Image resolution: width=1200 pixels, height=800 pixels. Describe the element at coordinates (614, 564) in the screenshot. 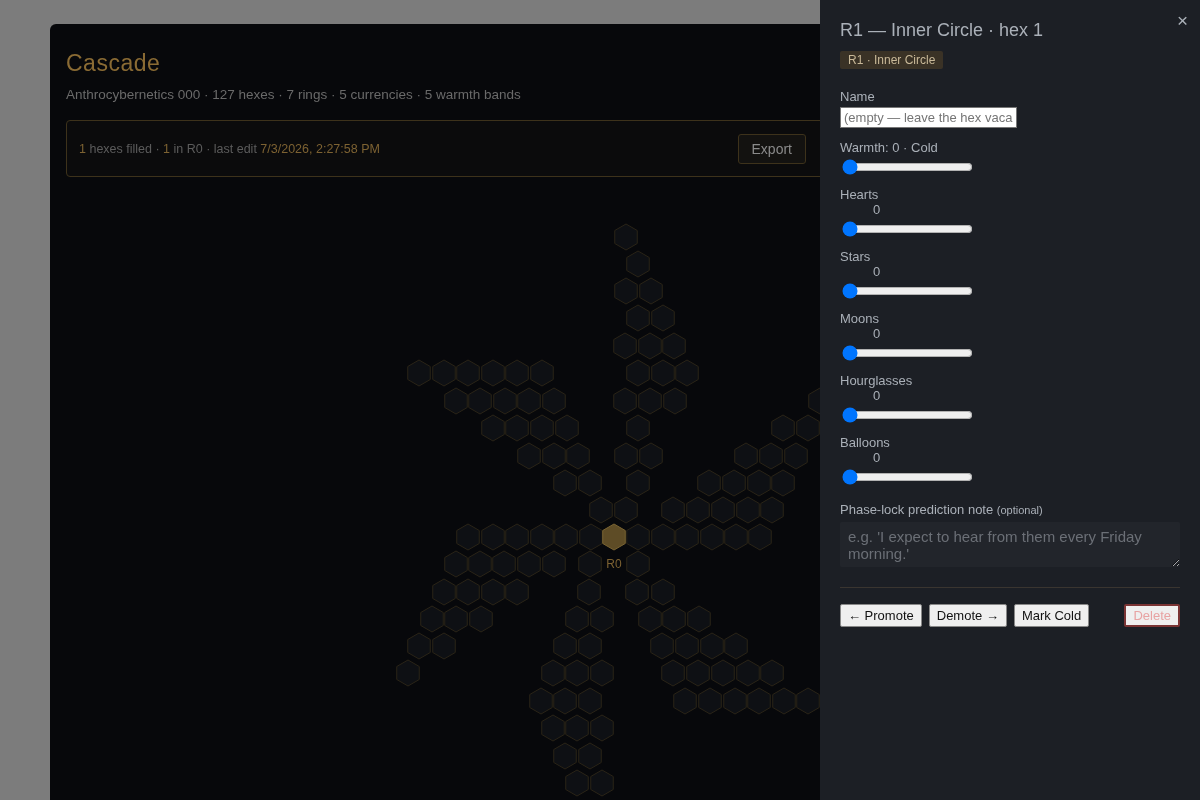

I see `hex-label: R0` at that location.